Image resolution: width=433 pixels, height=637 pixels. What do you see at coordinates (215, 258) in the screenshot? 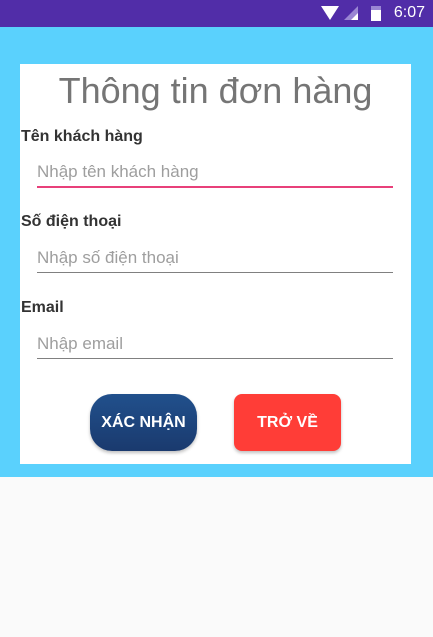
I see `phone-input` at bounding box center [215, 258].